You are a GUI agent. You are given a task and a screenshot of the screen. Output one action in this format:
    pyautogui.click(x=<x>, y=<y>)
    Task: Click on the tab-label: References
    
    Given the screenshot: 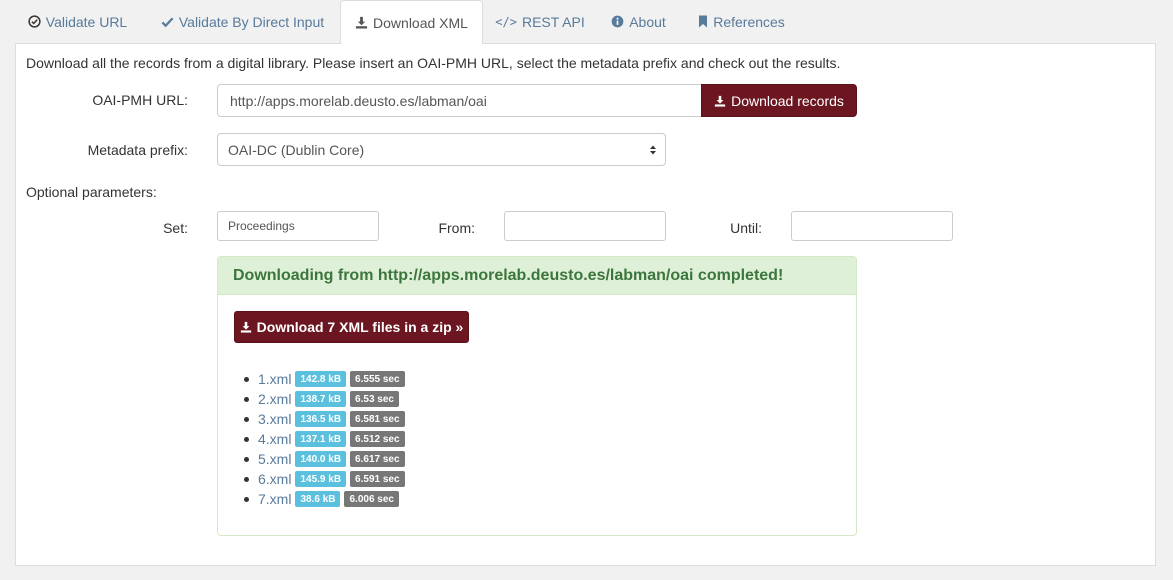 What is the action you would take?
    pyautogui.click(x=749, y=21)
    